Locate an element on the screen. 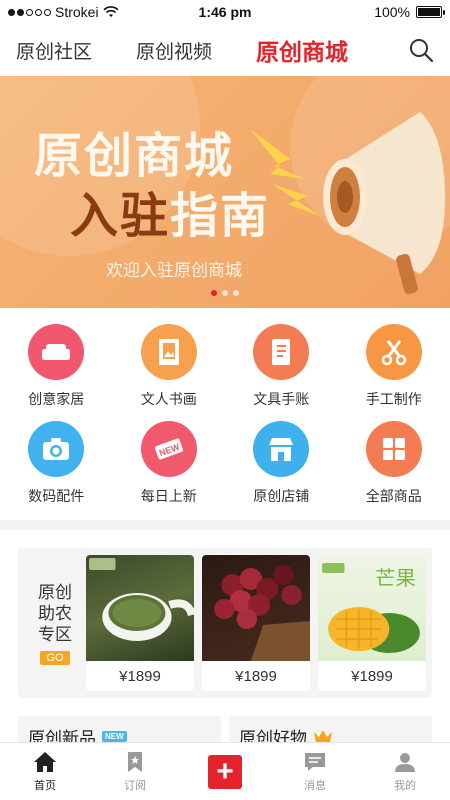 The width and height of the screenshot is (450, 800). tab-home: 首页 is located at coordinates (45, 771).